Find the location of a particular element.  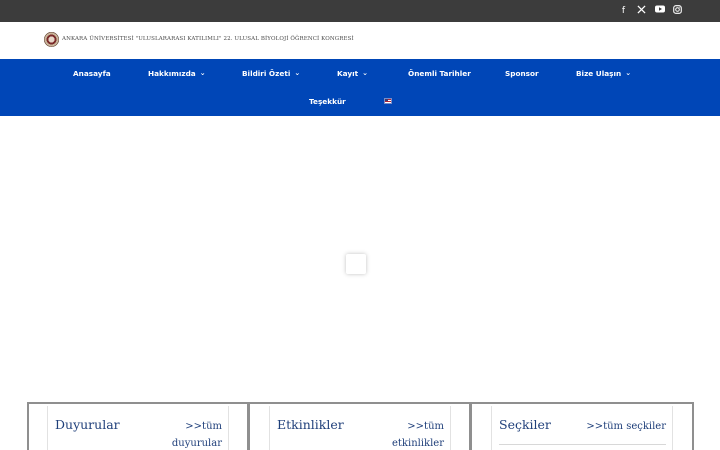

link-line: >>tüm seçkiler is located at coordinates (626, 426).